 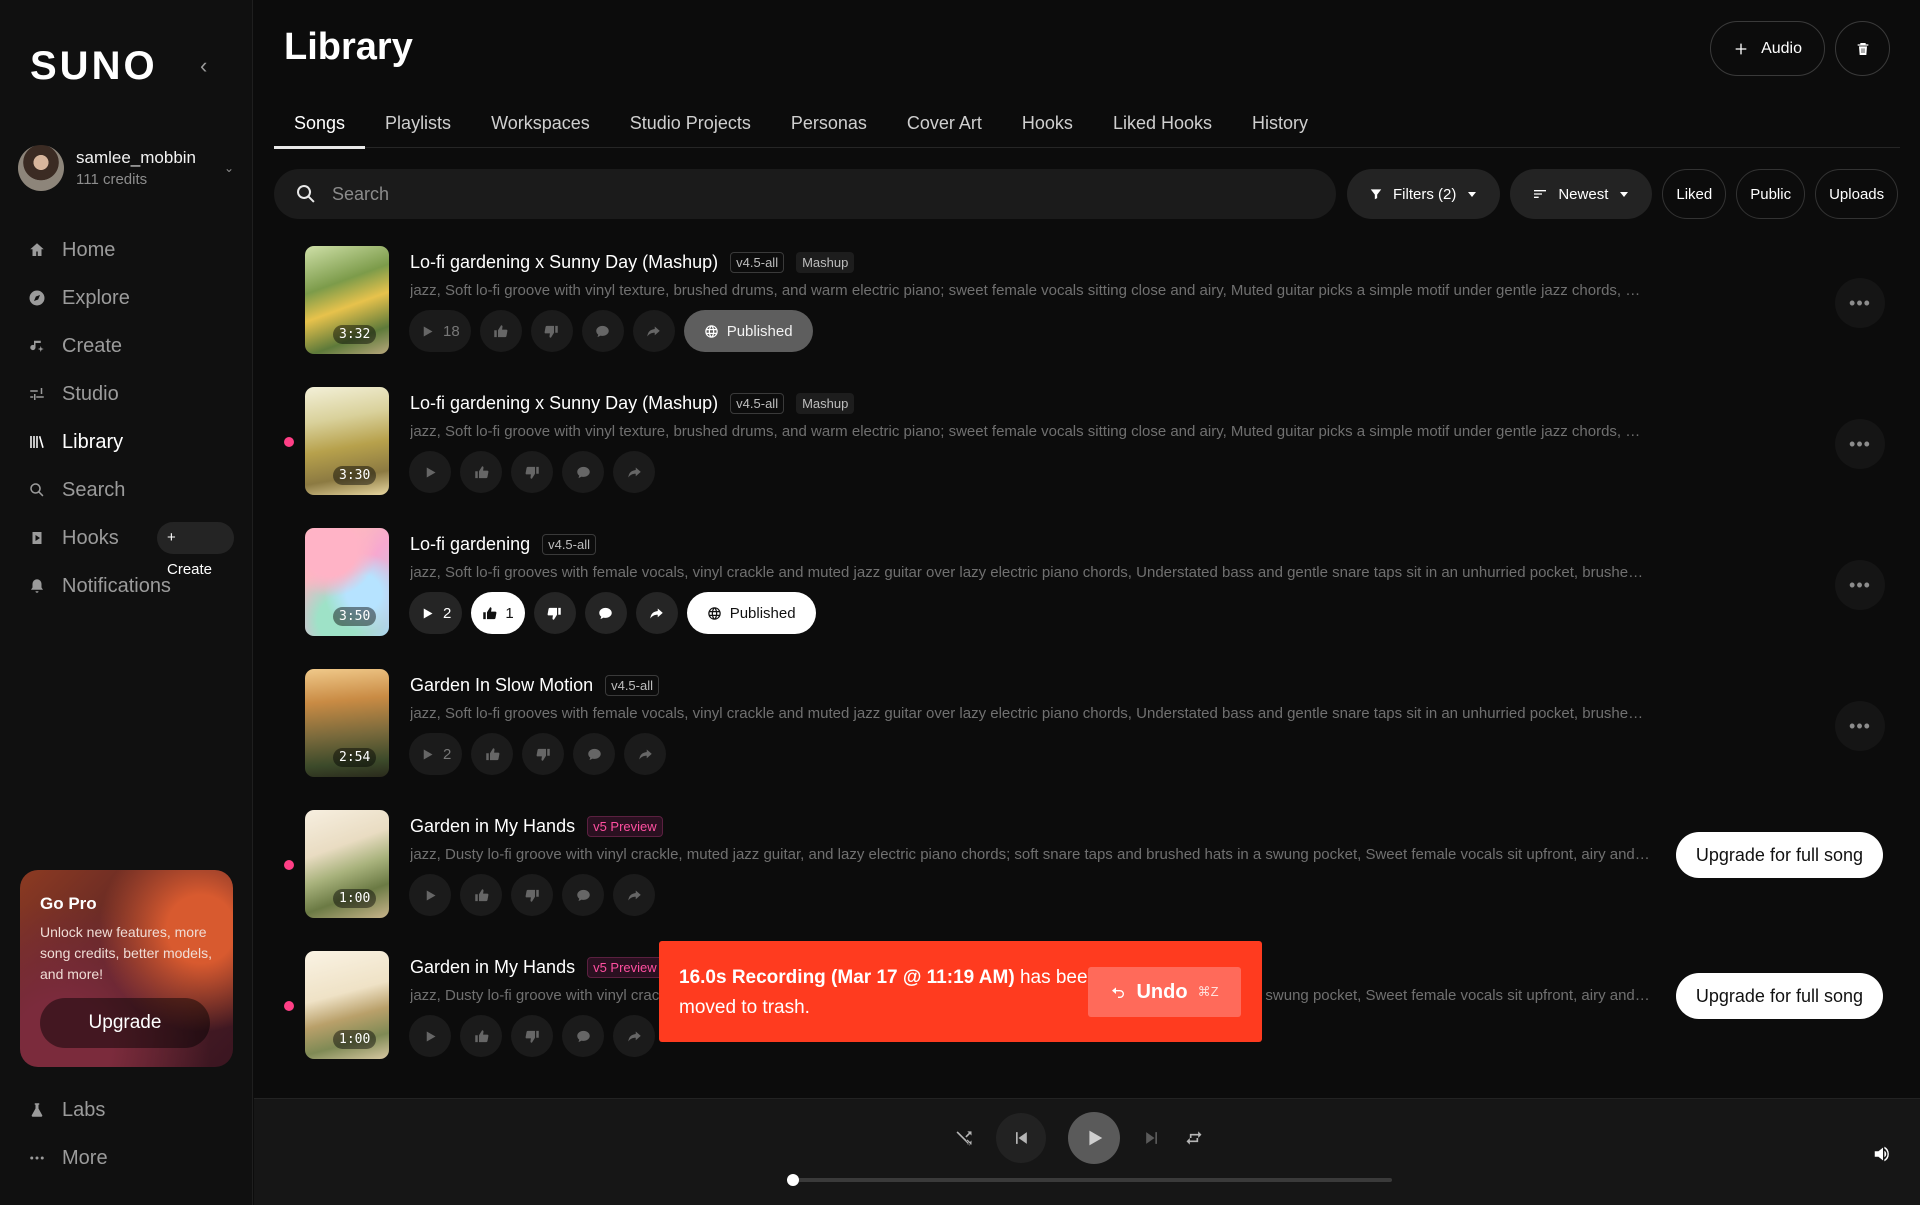 I want to click on shuffle-button, so click(x=964, y=1138).